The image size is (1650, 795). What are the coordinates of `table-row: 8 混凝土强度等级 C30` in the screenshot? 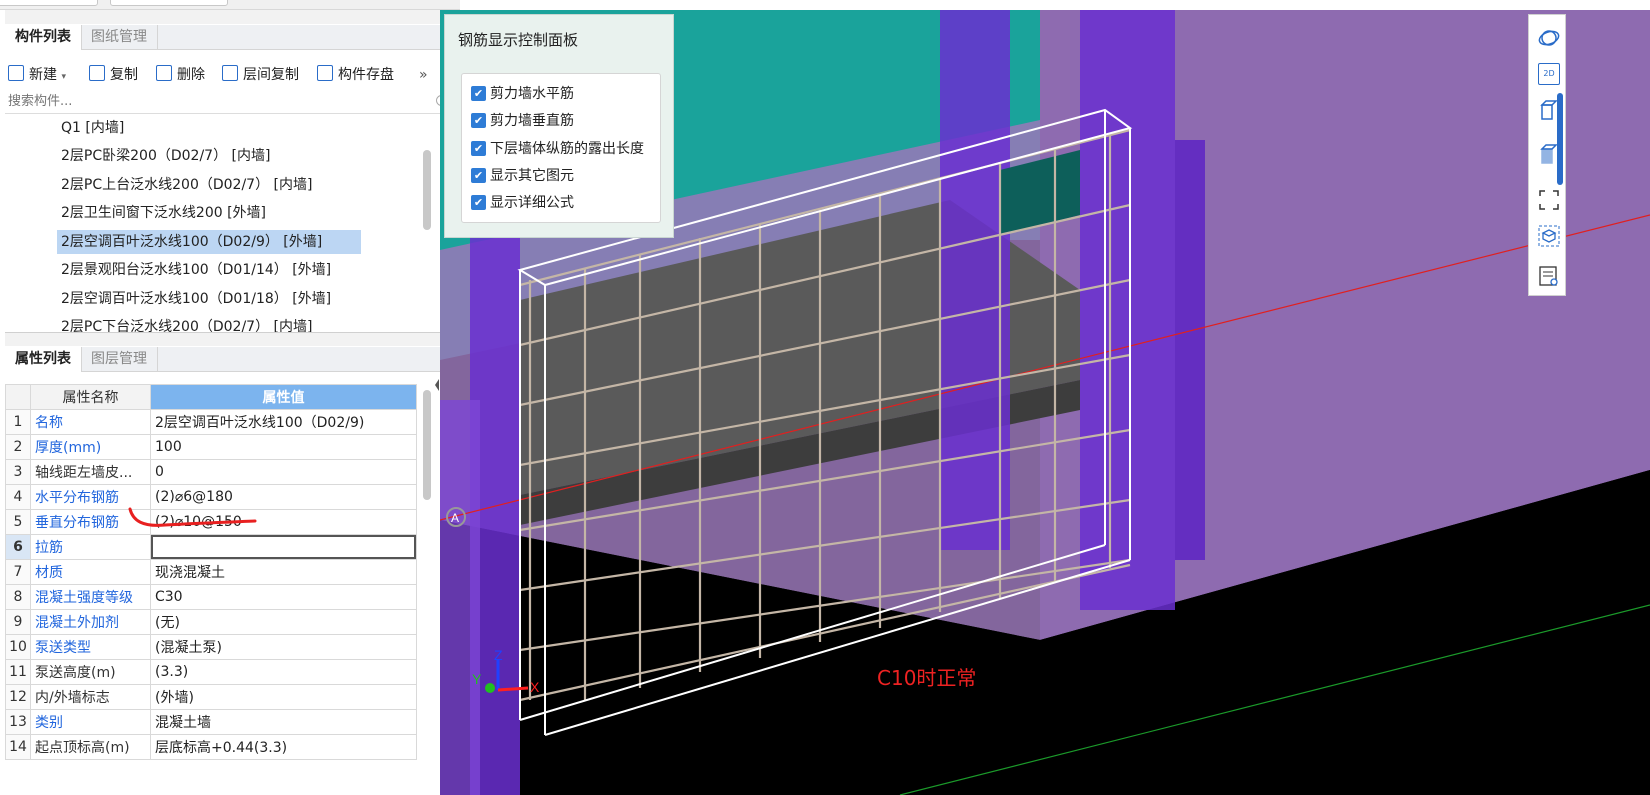 It's located at (211, 597).